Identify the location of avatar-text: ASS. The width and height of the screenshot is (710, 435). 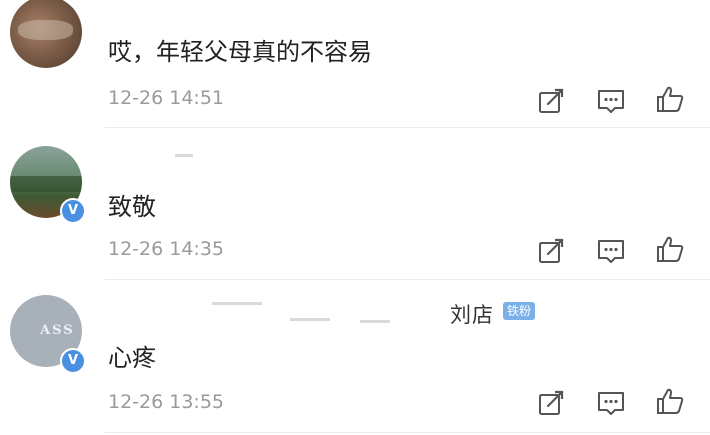
(57, 330).